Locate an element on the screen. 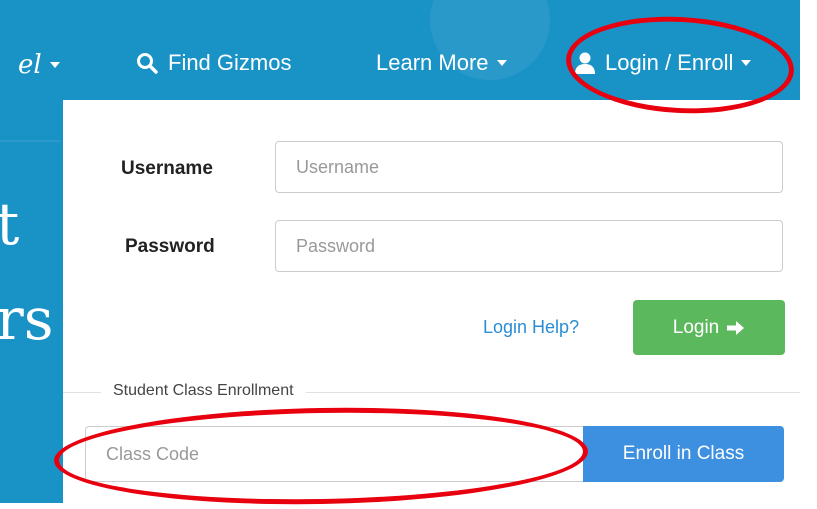 The width and height of the screenshot is (817, 509). class-code-input is located at coordinates (334, 454).